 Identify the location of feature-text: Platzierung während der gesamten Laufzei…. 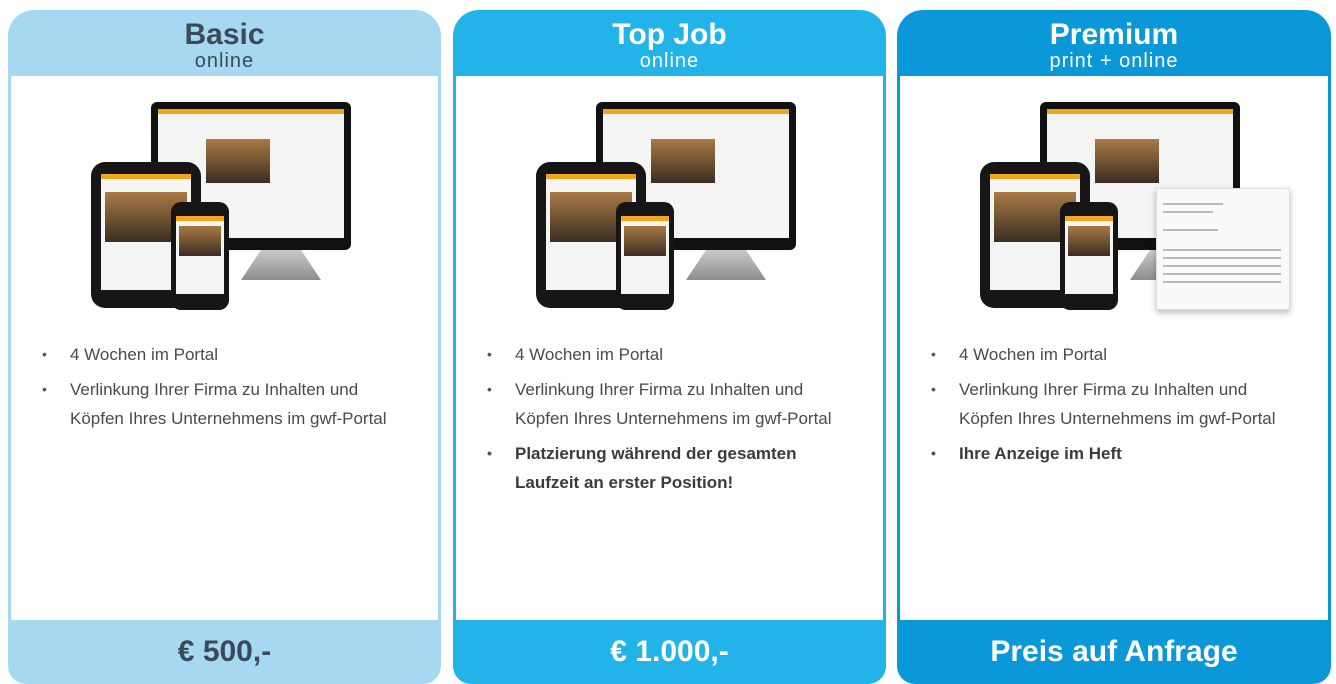
(656, 468).